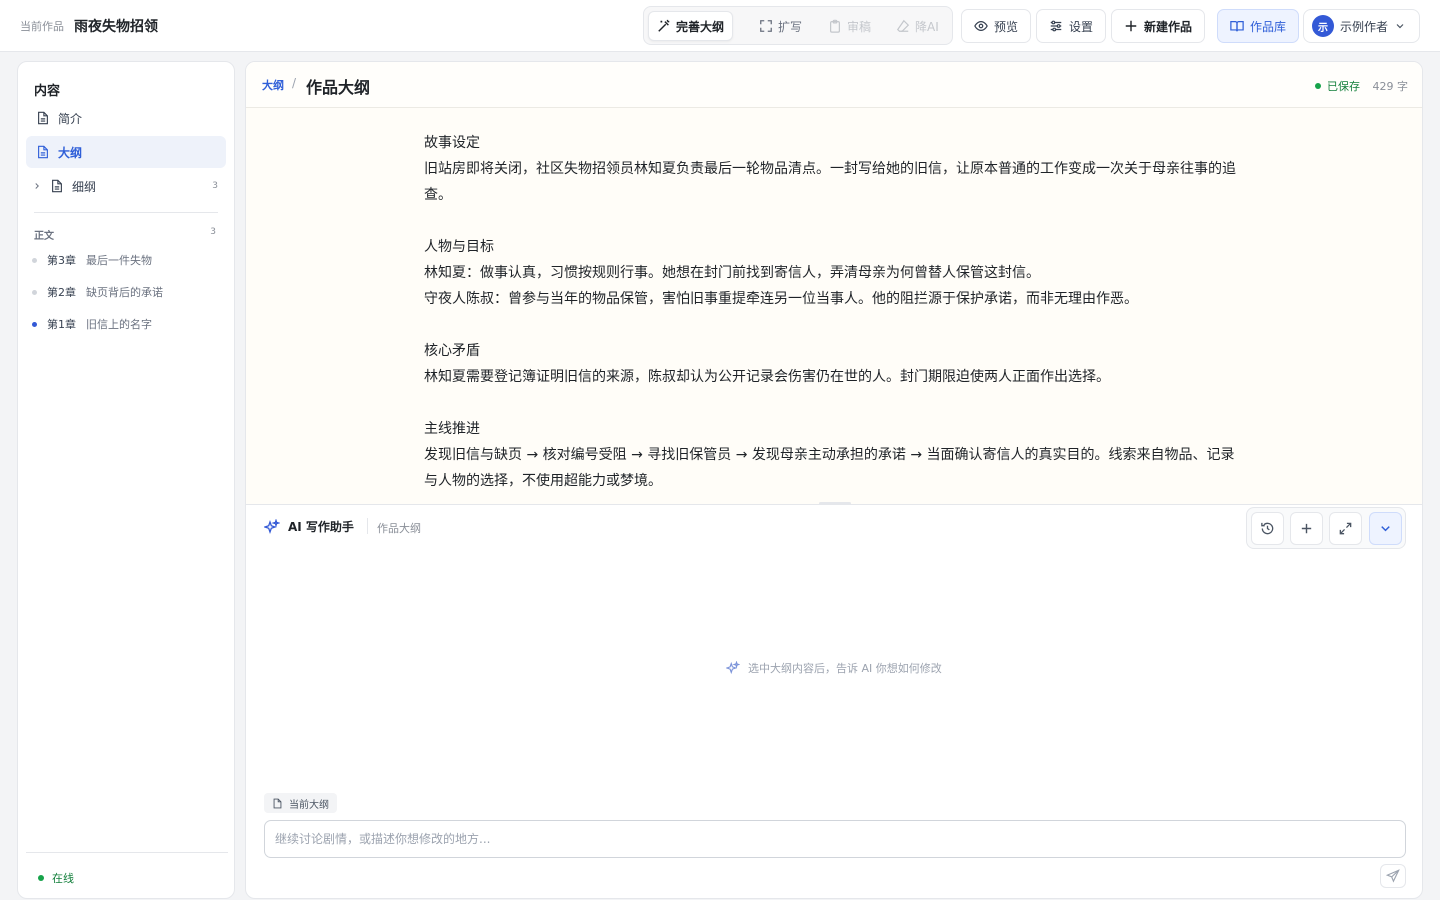  I want to click on chapter-item: 第2章 缺页背后的承诺, so click(127, 292).